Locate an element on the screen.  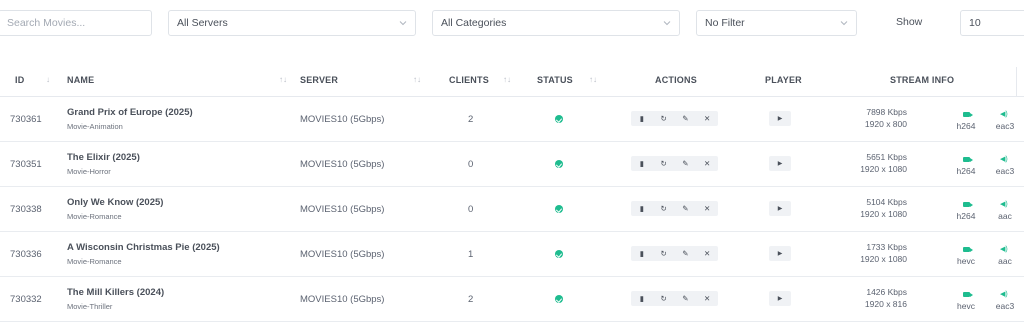
row-id: 730336 is located at coordinates (26, 254).